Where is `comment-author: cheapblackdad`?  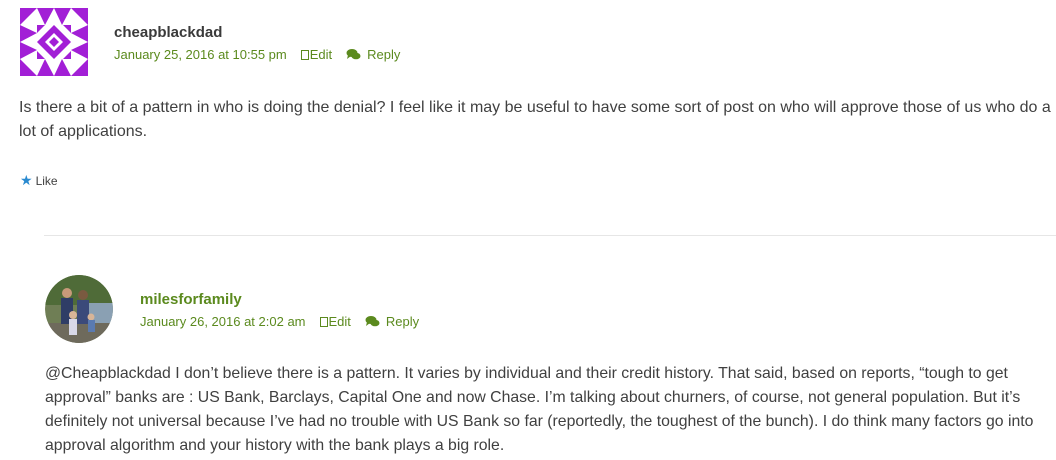 comment-author: cheapblackdad is located at coordinates (168, 32).